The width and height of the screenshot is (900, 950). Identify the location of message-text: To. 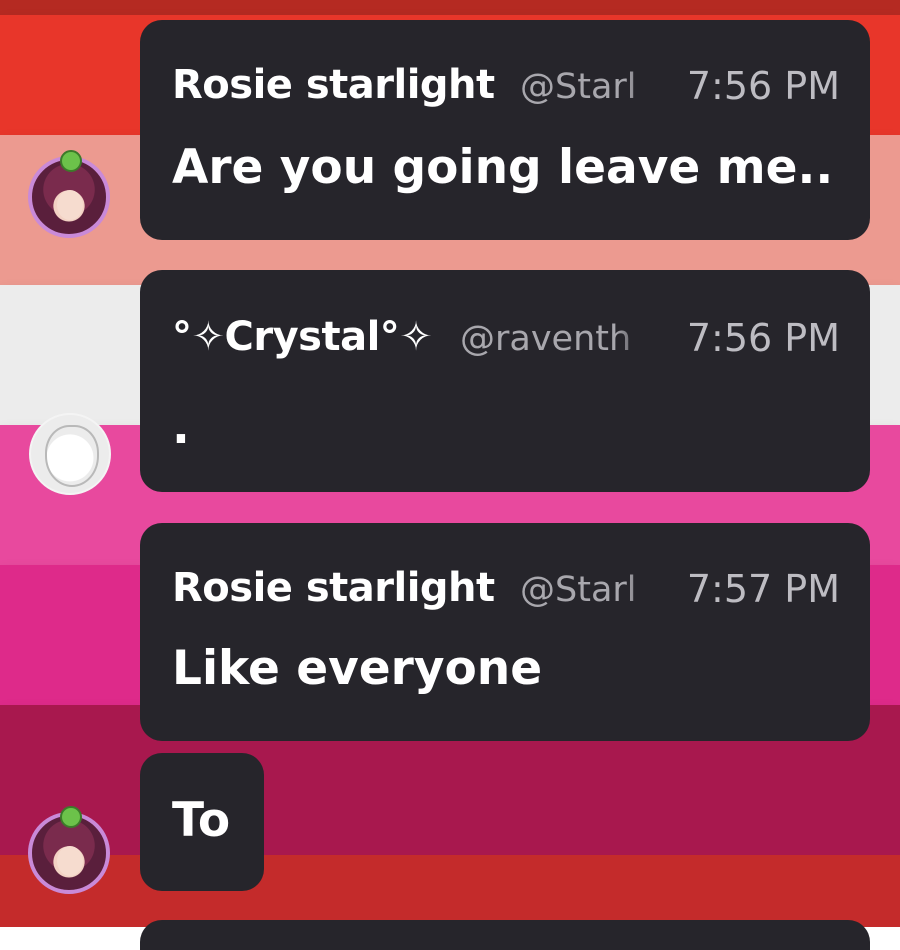
(201, 820).